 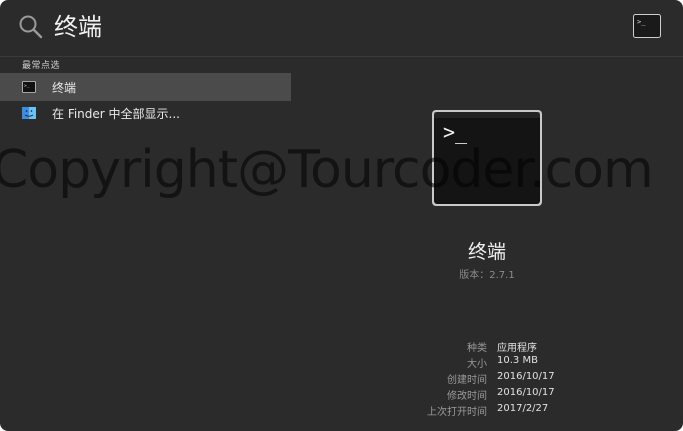 I want to click on search-bar: 终端 >_, so click(x=341, y=28).